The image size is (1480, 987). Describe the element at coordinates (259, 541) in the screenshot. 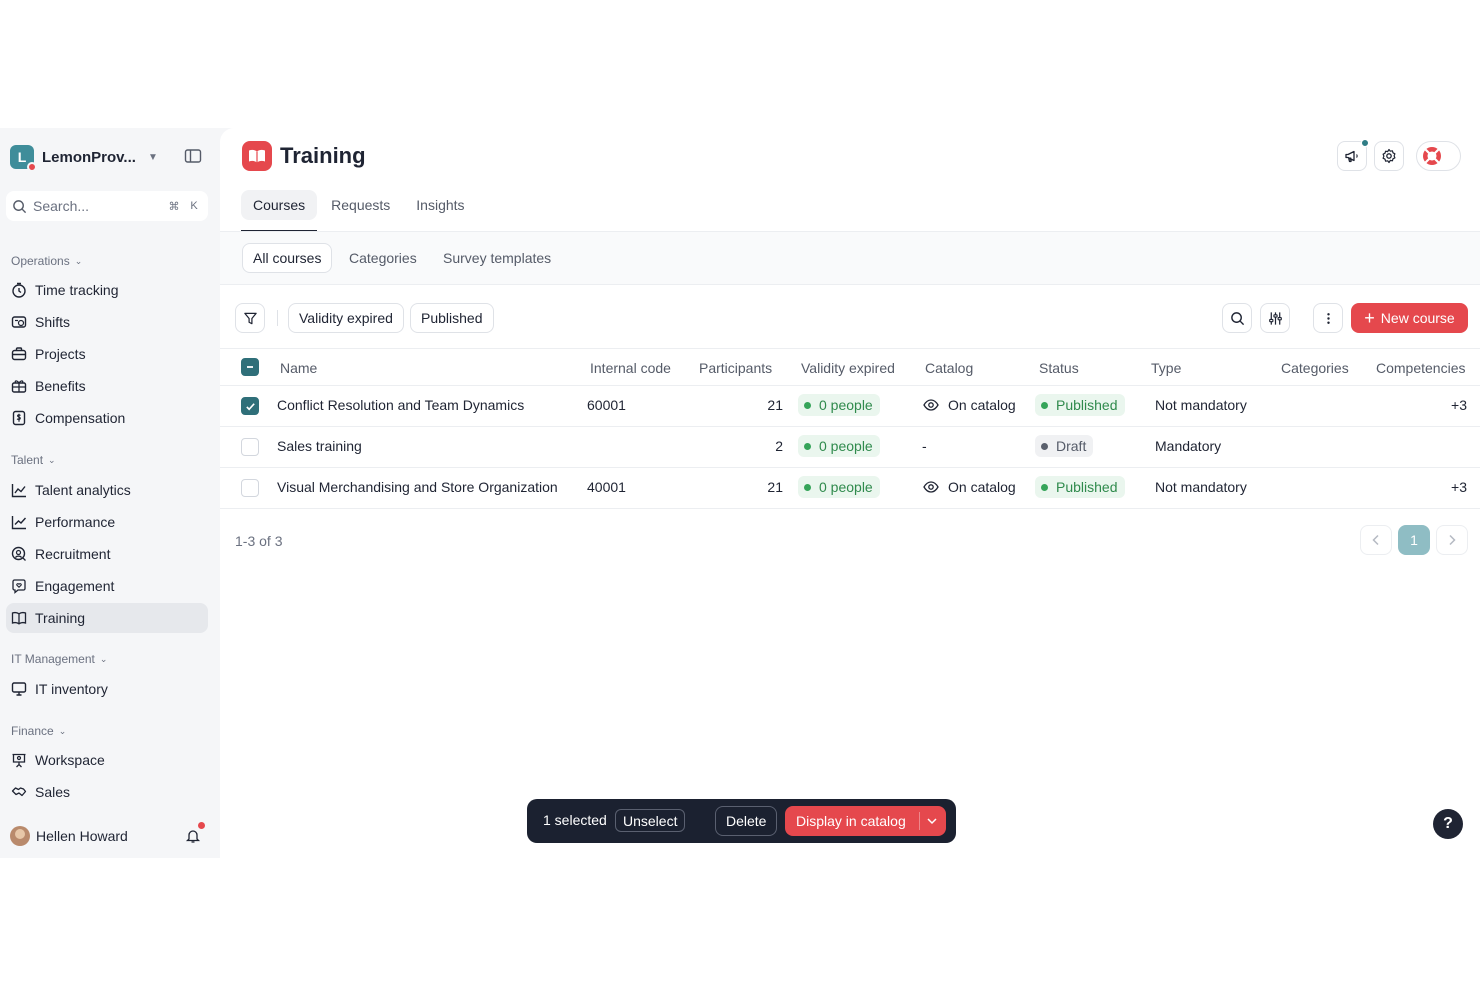

I see `results-count: 1-3 of 3` at that location.